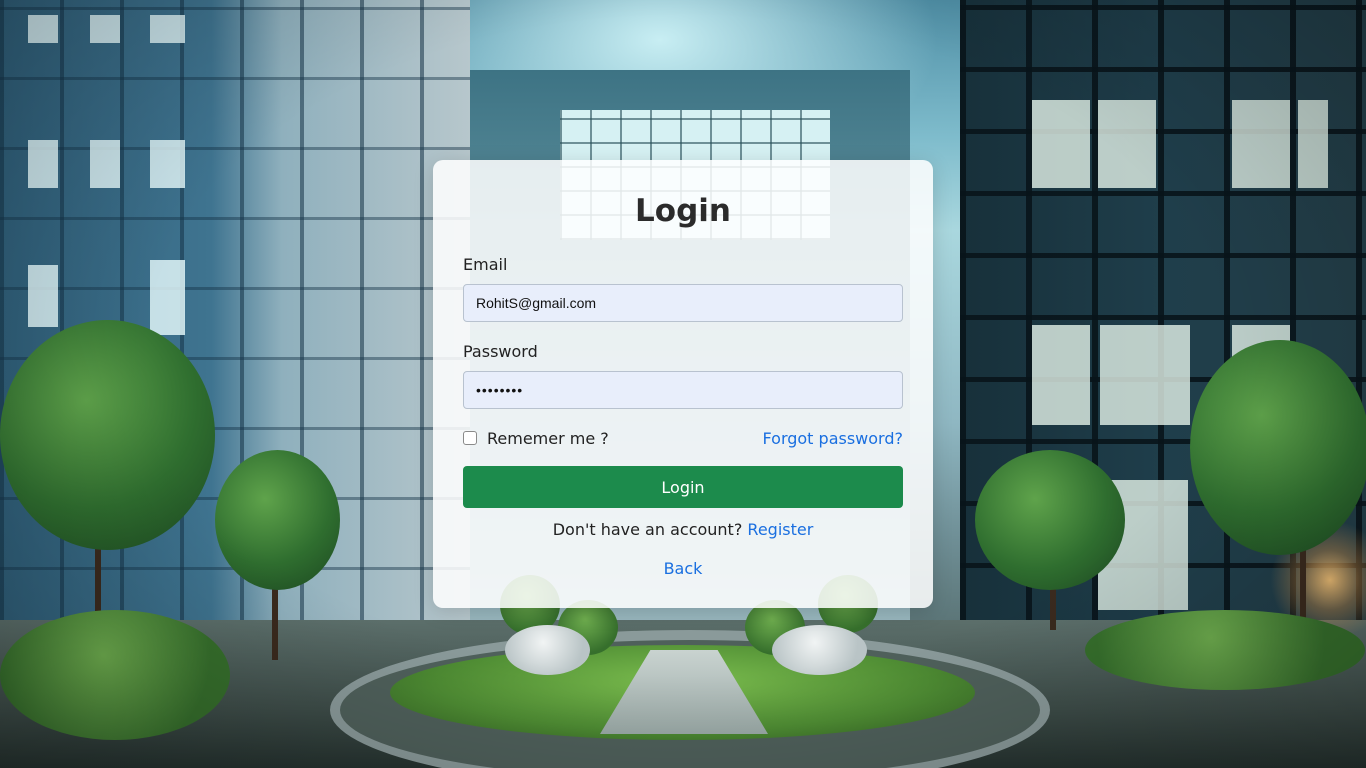  I want to click on register-link: Register, so click(780, 529).